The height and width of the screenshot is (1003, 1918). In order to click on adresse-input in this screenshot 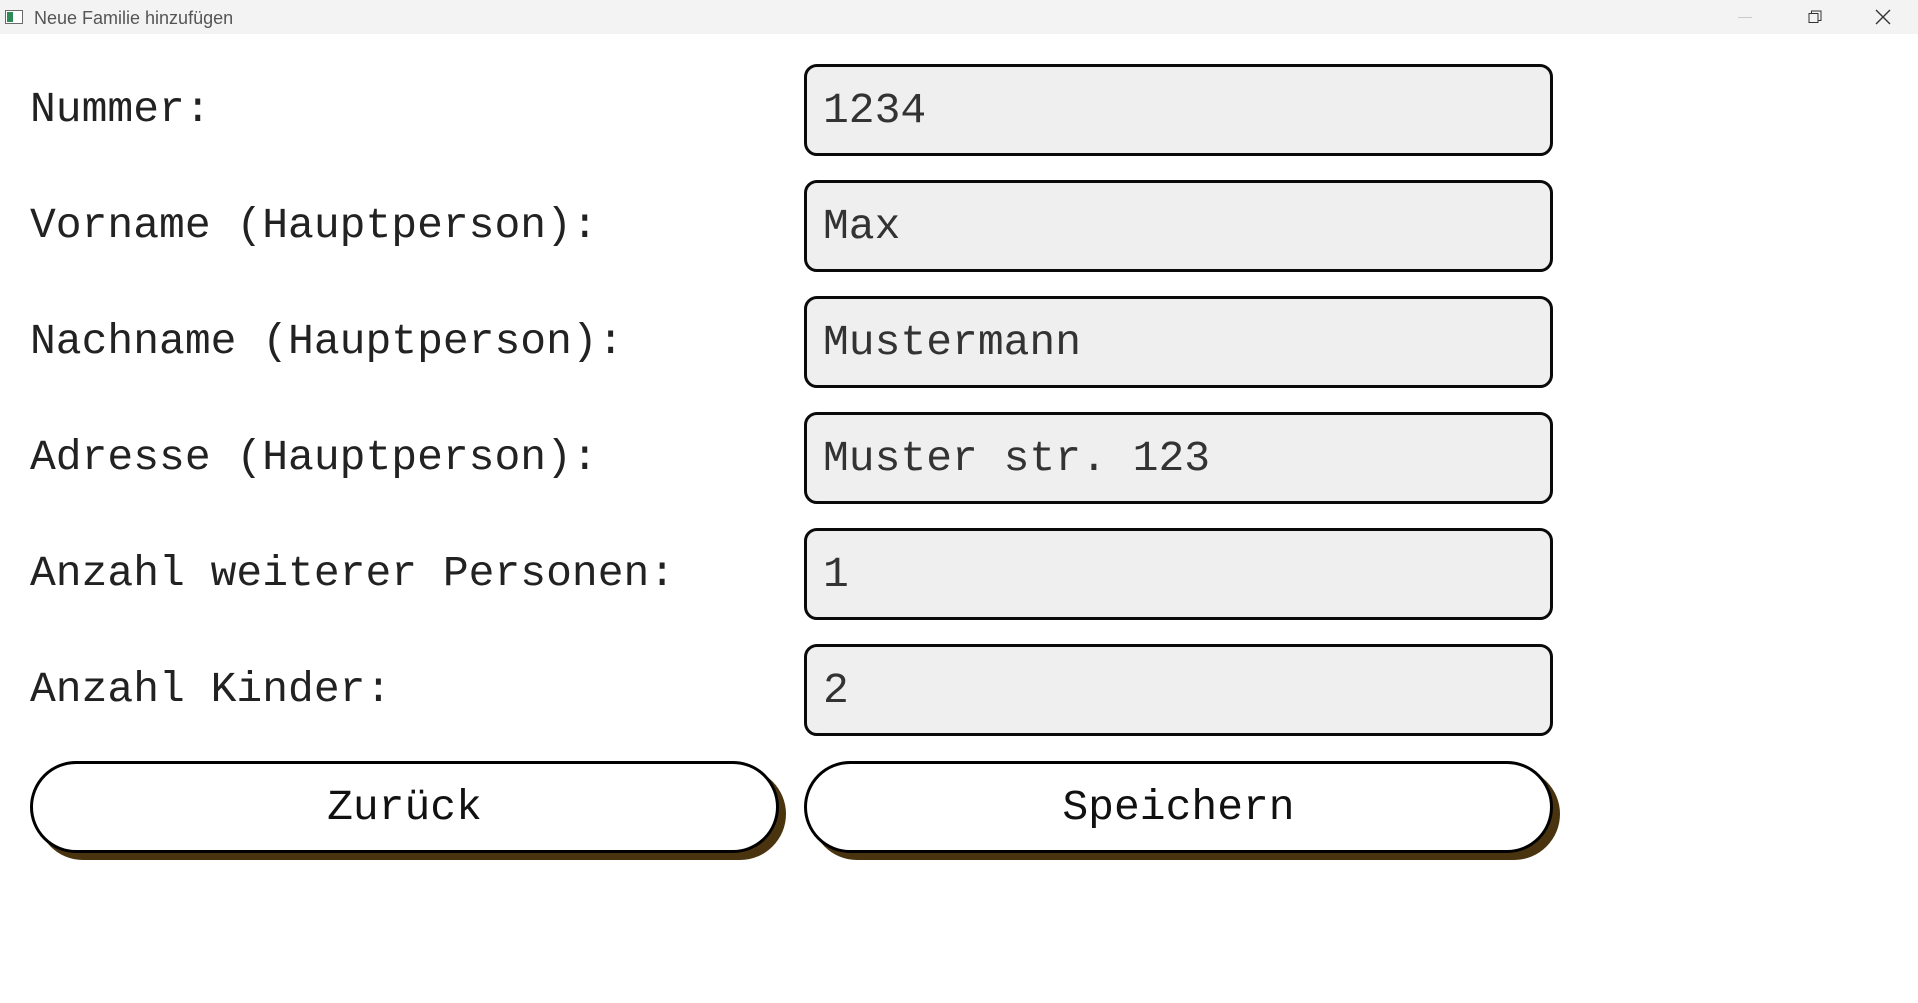, I will do `click(1178, 458)`.